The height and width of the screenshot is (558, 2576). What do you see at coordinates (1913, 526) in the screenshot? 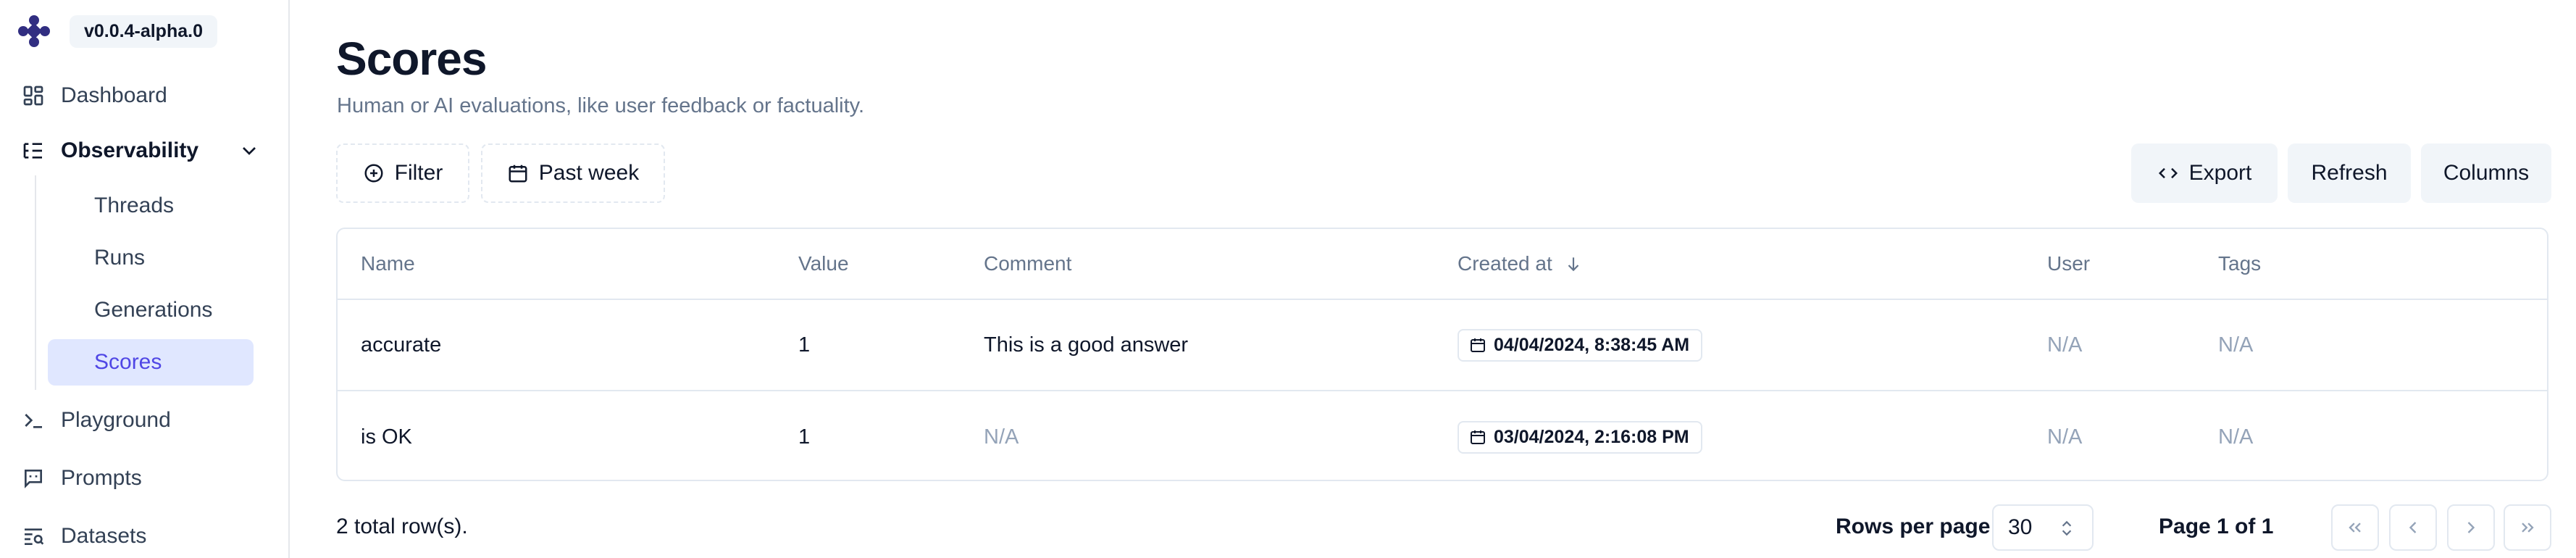
I see `rows-per-page-label: Rows per page` at bounding box center [1913, 526].